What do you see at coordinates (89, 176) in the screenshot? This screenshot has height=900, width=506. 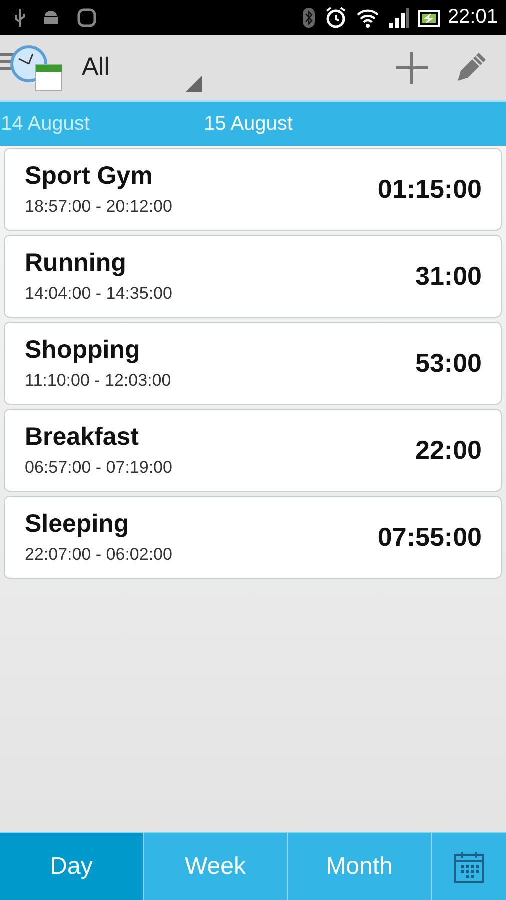 I see `entry-name: Sport Gym` at bounding box center [89, 176].